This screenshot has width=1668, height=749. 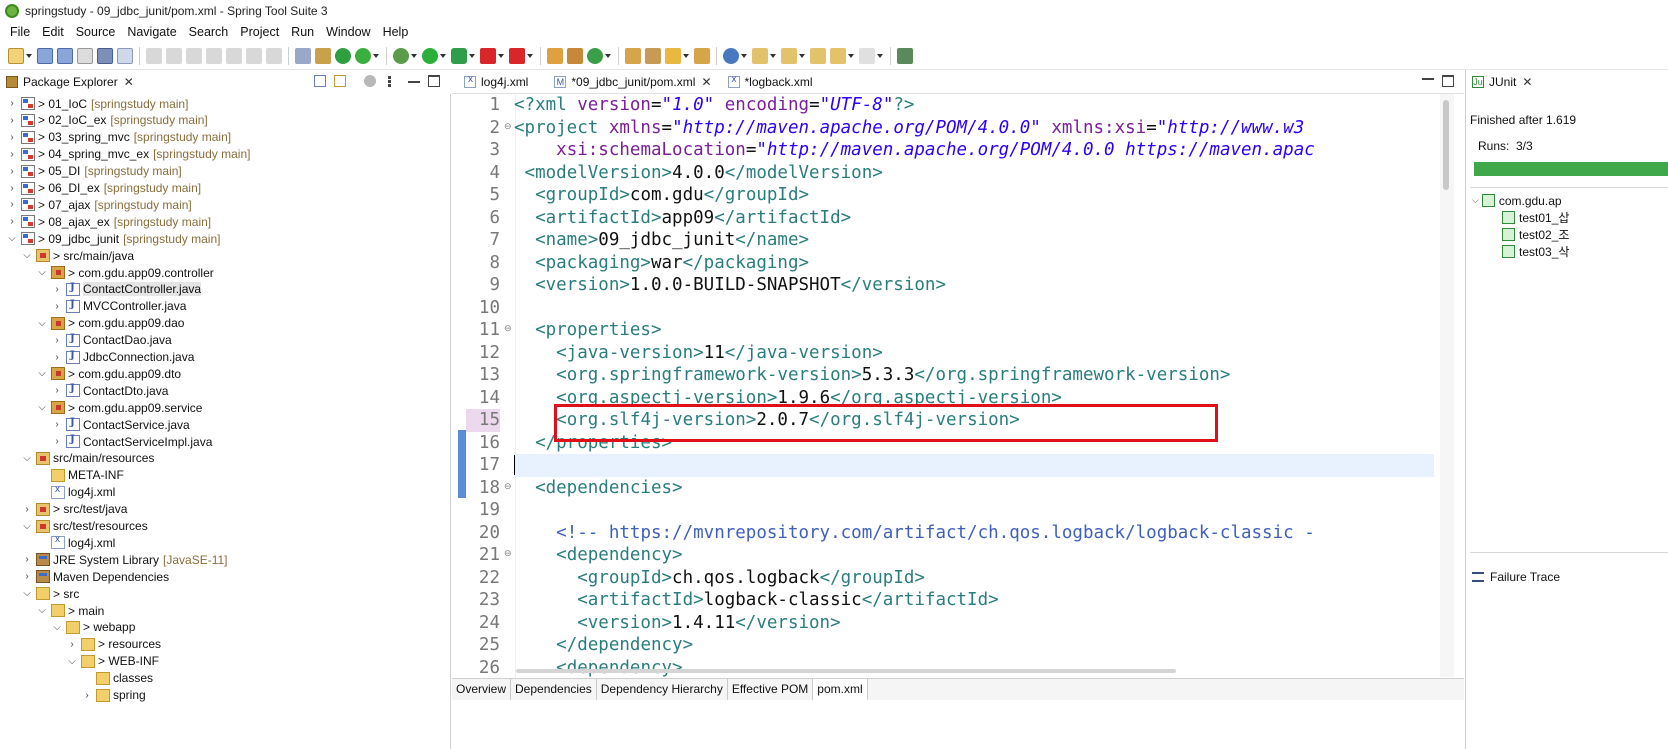 What do you see at coordinates (661, 195) in the screenshot?
I see `code-line: <groupId>com.gdu</groupId>` at bounding box center [661, 195].